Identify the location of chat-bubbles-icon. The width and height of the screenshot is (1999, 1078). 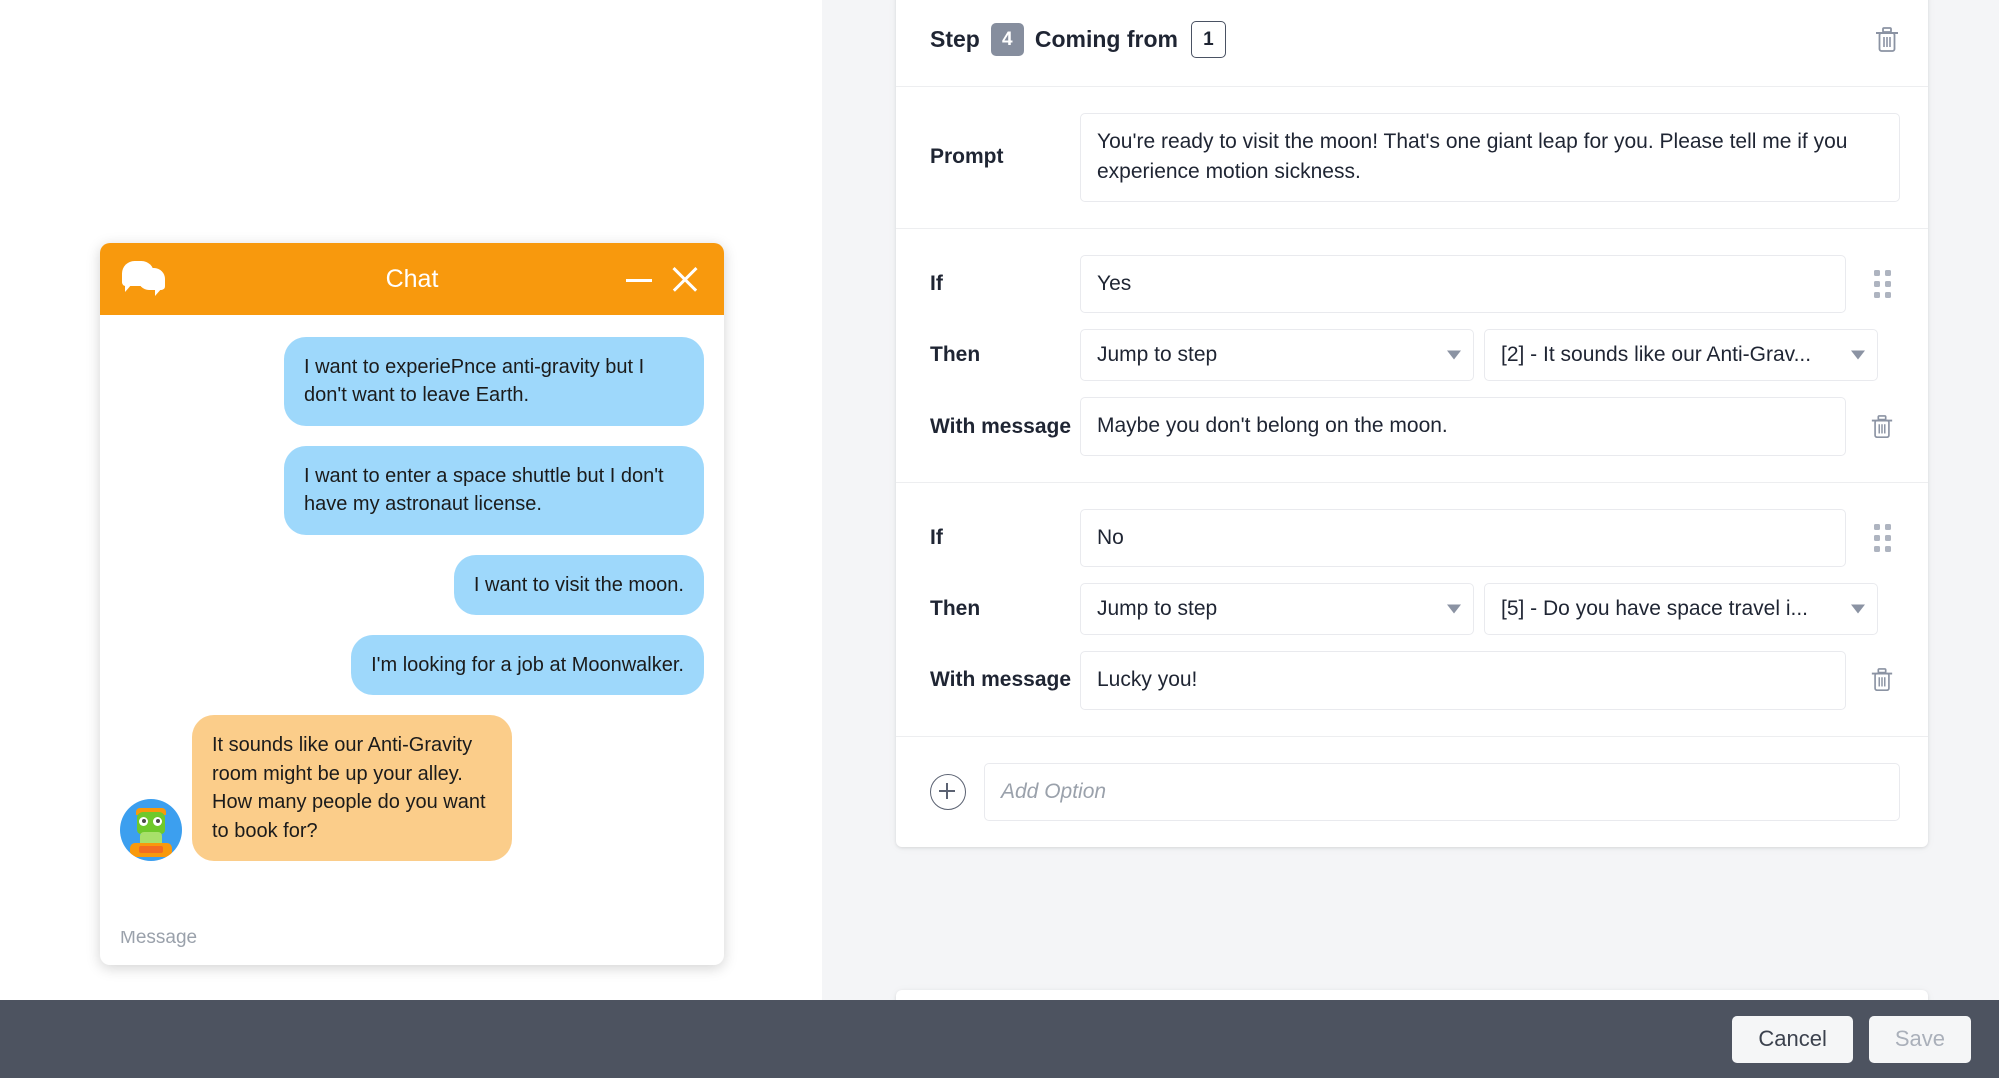
(144, 279).